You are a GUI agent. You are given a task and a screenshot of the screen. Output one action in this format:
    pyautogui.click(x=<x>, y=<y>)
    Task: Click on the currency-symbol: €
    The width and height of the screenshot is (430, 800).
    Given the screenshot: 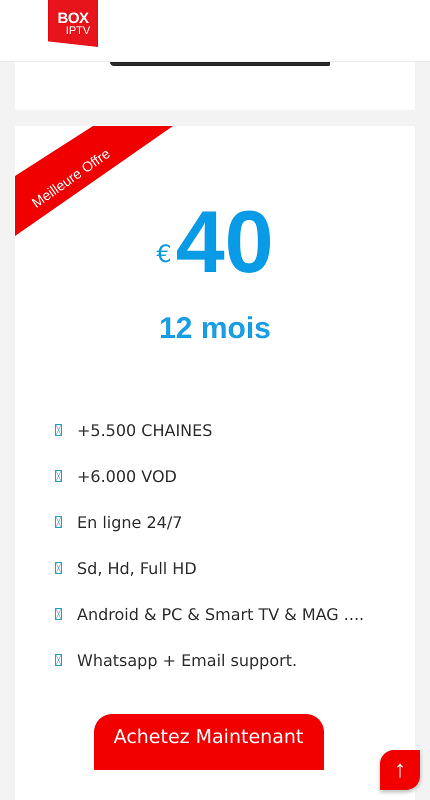 What is the action you would take?
    pyautogui.click(x=164, y=254)
    